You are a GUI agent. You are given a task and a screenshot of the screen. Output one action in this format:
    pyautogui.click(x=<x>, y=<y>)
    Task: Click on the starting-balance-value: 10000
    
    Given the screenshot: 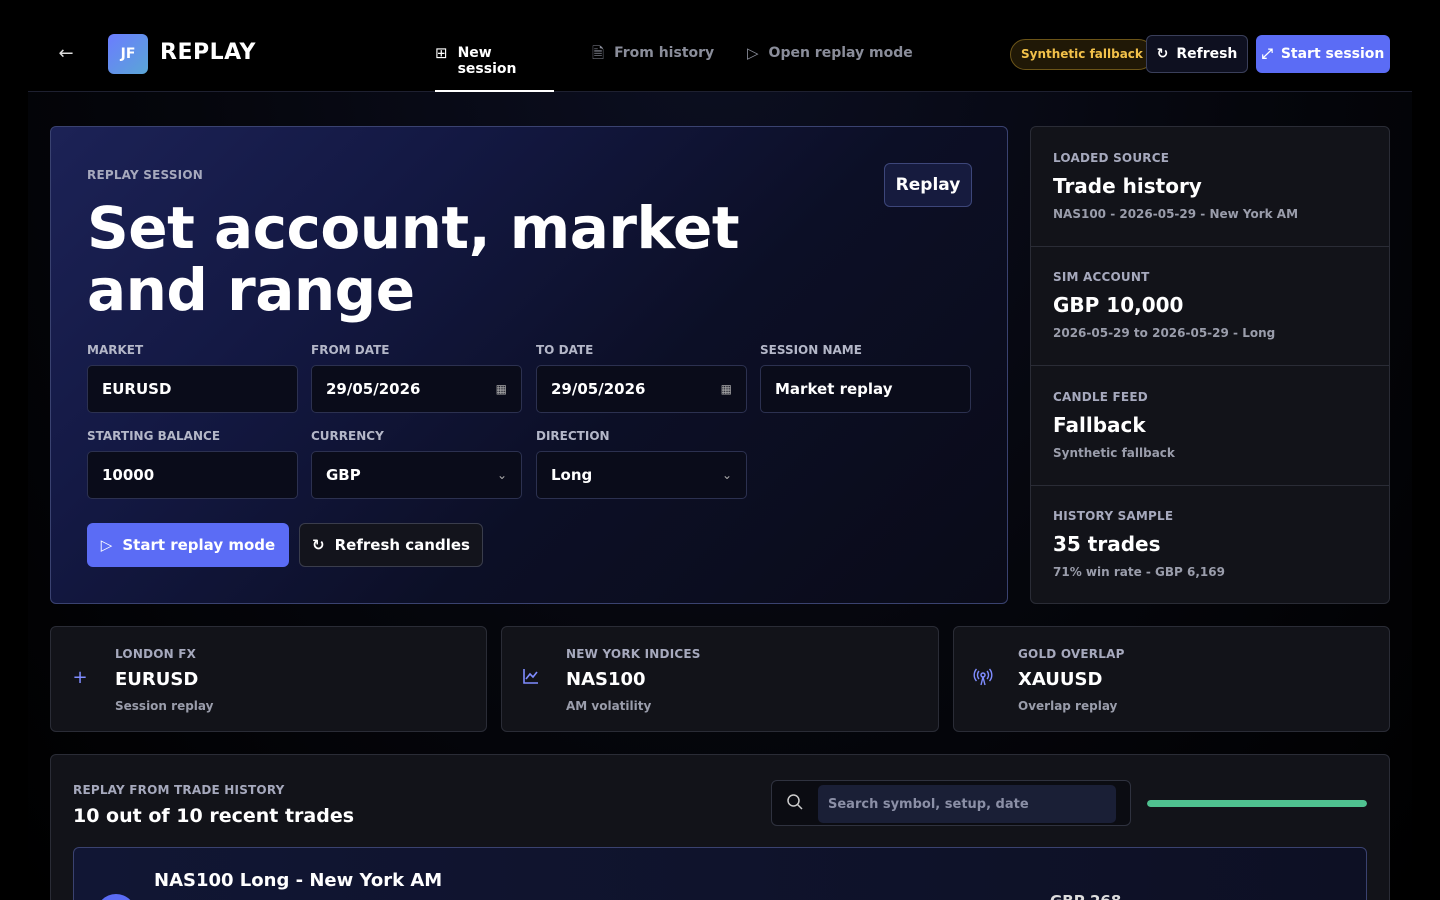 What is the action you would take?
    pyautogui.click(x=128, y=475)
    